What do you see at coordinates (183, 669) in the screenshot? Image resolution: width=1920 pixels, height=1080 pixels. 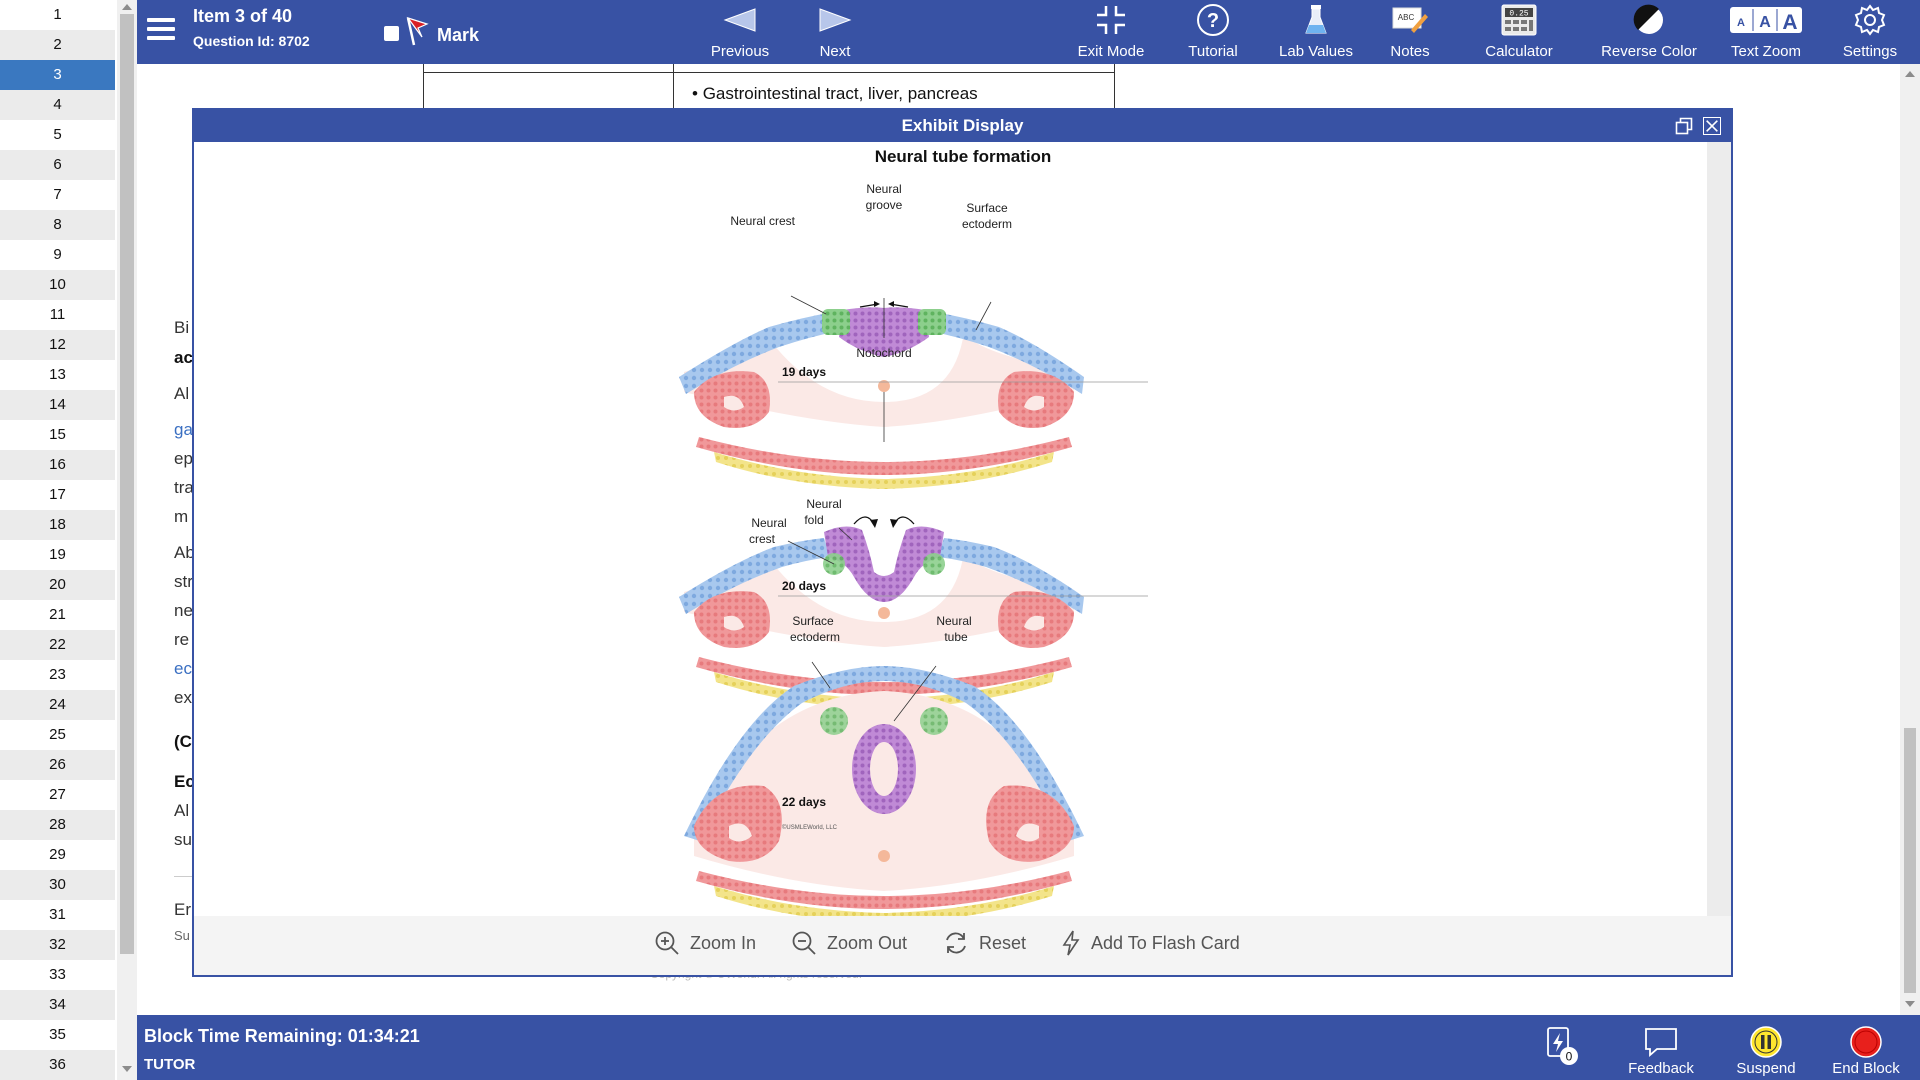 I see `explanation-link: ec` at bounding box center [183, 669].